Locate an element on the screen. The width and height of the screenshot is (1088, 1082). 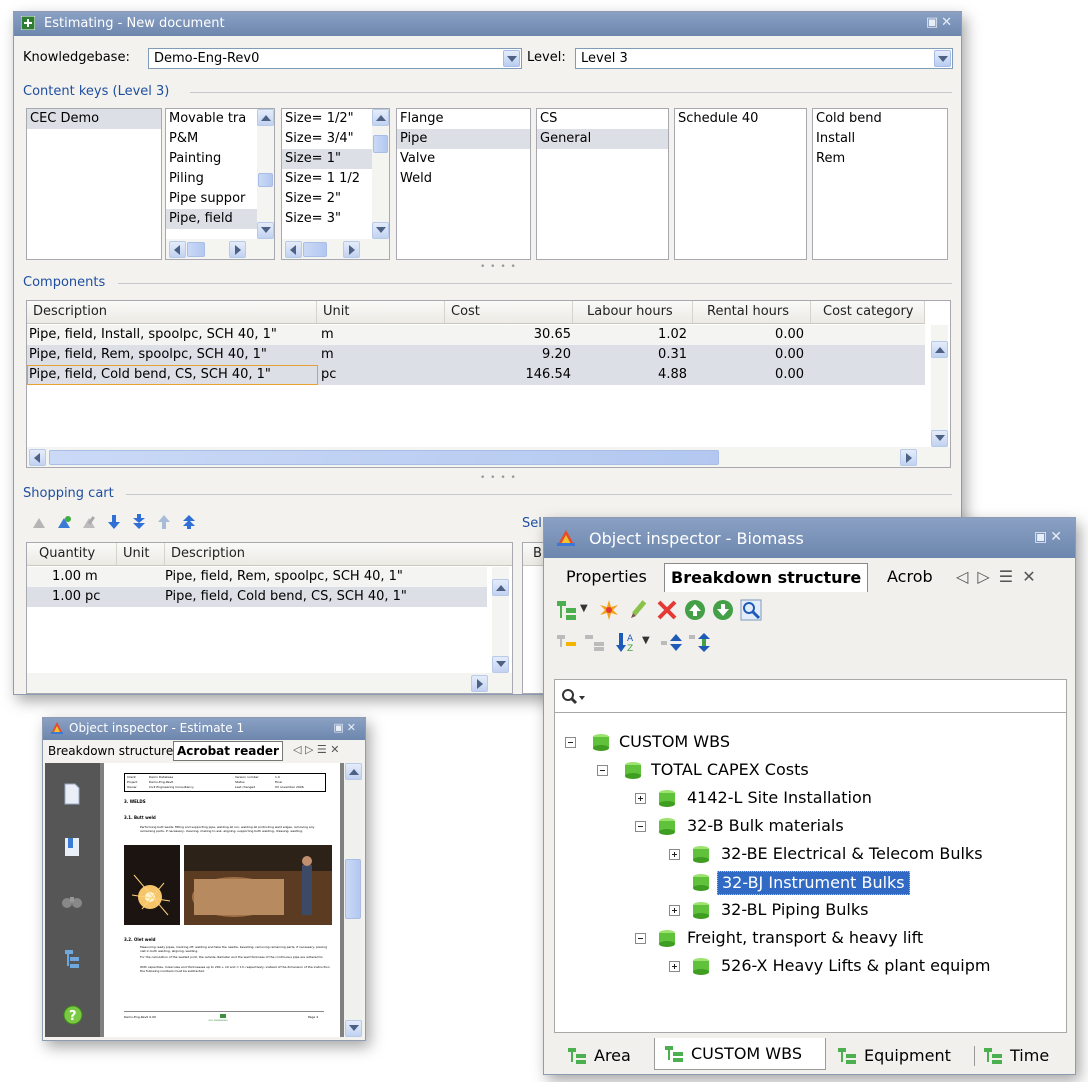
tree-node-bulk-materials: 32-B Bulk materials is located at coordinates (785, 826).